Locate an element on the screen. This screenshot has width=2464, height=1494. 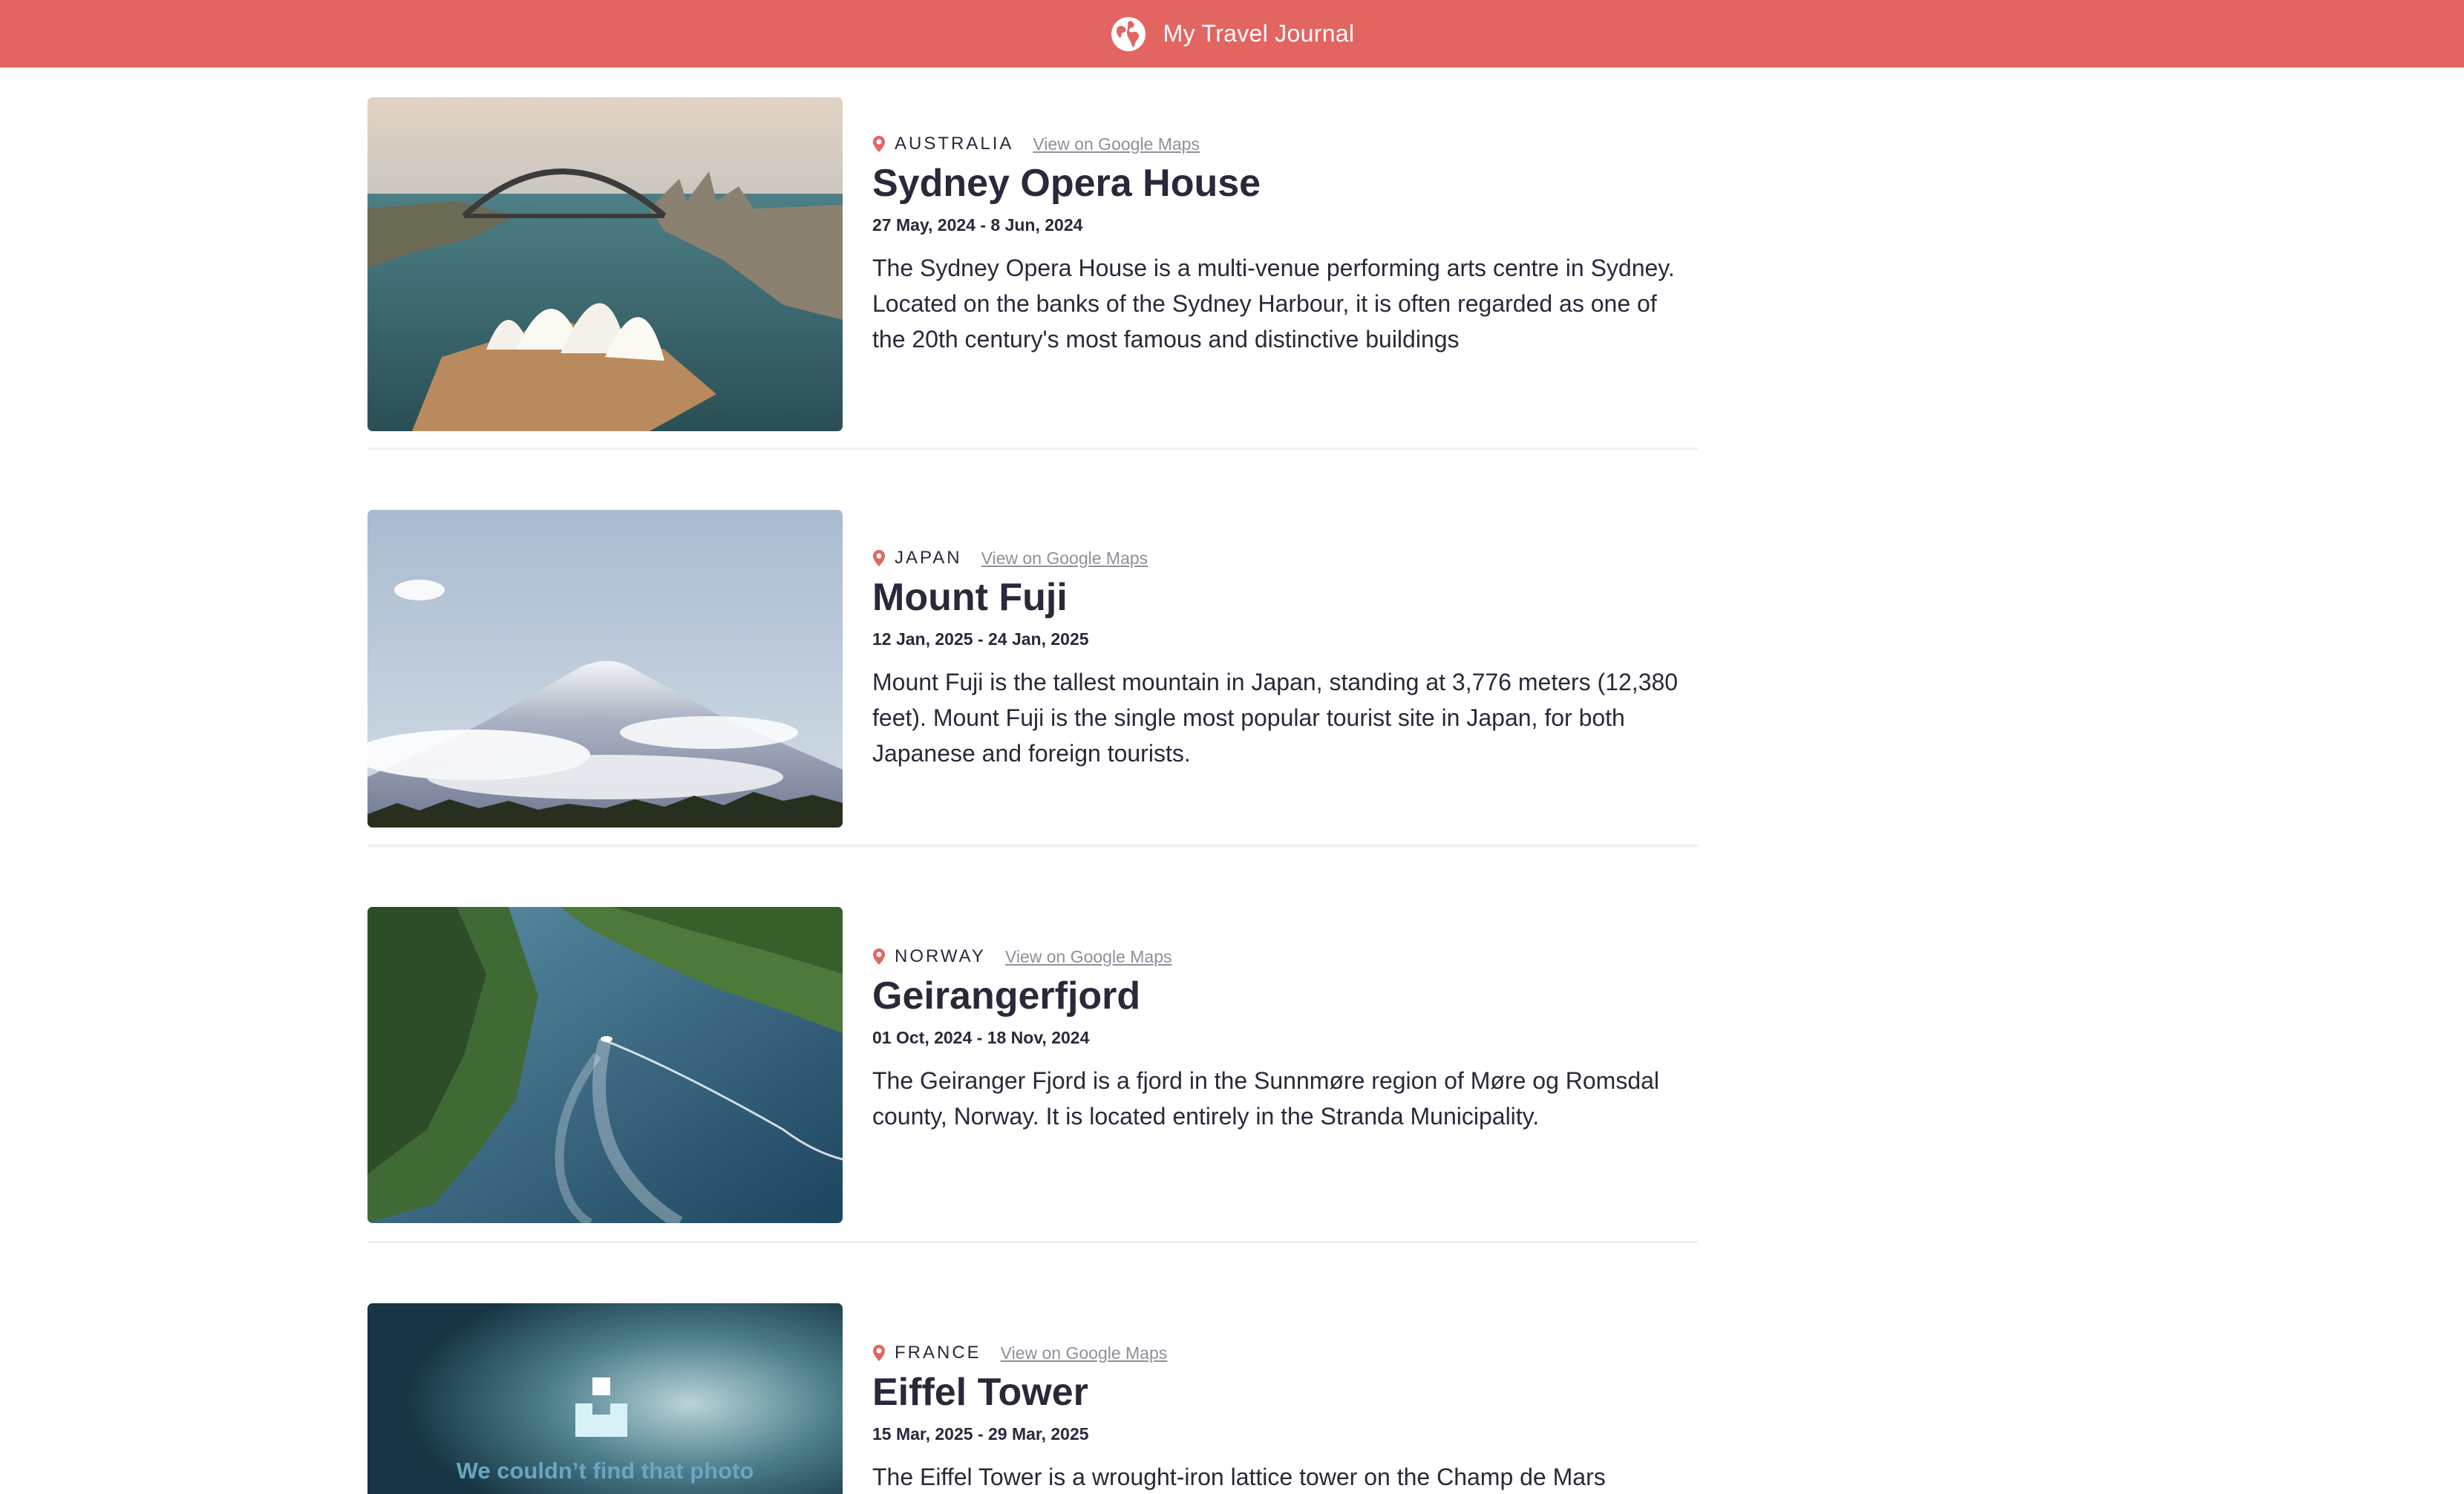
place-title: Geirangerfjord is located at coordinates (1006, 996).